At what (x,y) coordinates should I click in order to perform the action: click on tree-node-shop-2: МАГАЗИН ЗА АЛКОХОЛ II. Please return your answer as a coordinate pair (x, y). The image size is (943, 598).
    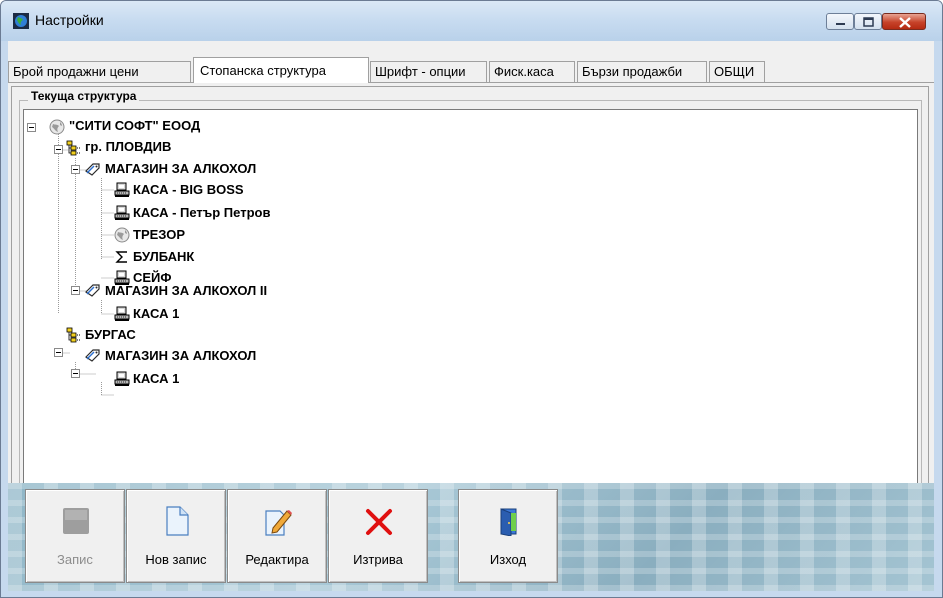
    Looking at the image, I should click on (186, 291).